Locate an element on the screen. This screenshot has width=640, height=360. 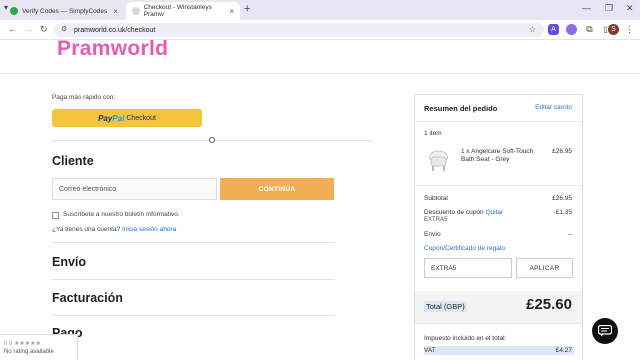
continue-button: CONTINÚA is located at coordinates (277, 189).